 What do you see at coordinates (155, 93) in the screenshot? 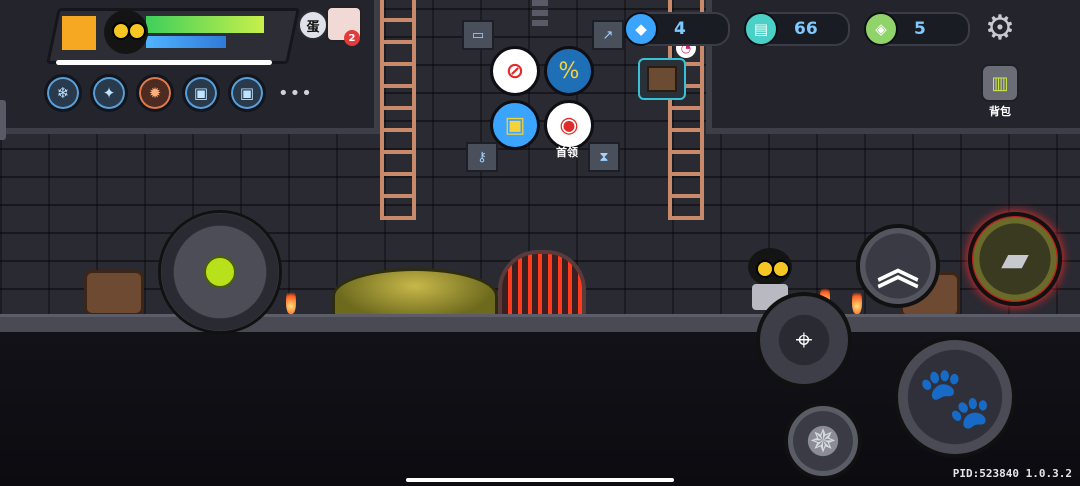
I see `fire-buff-icon: ✹` at bounding box center [155, 93].